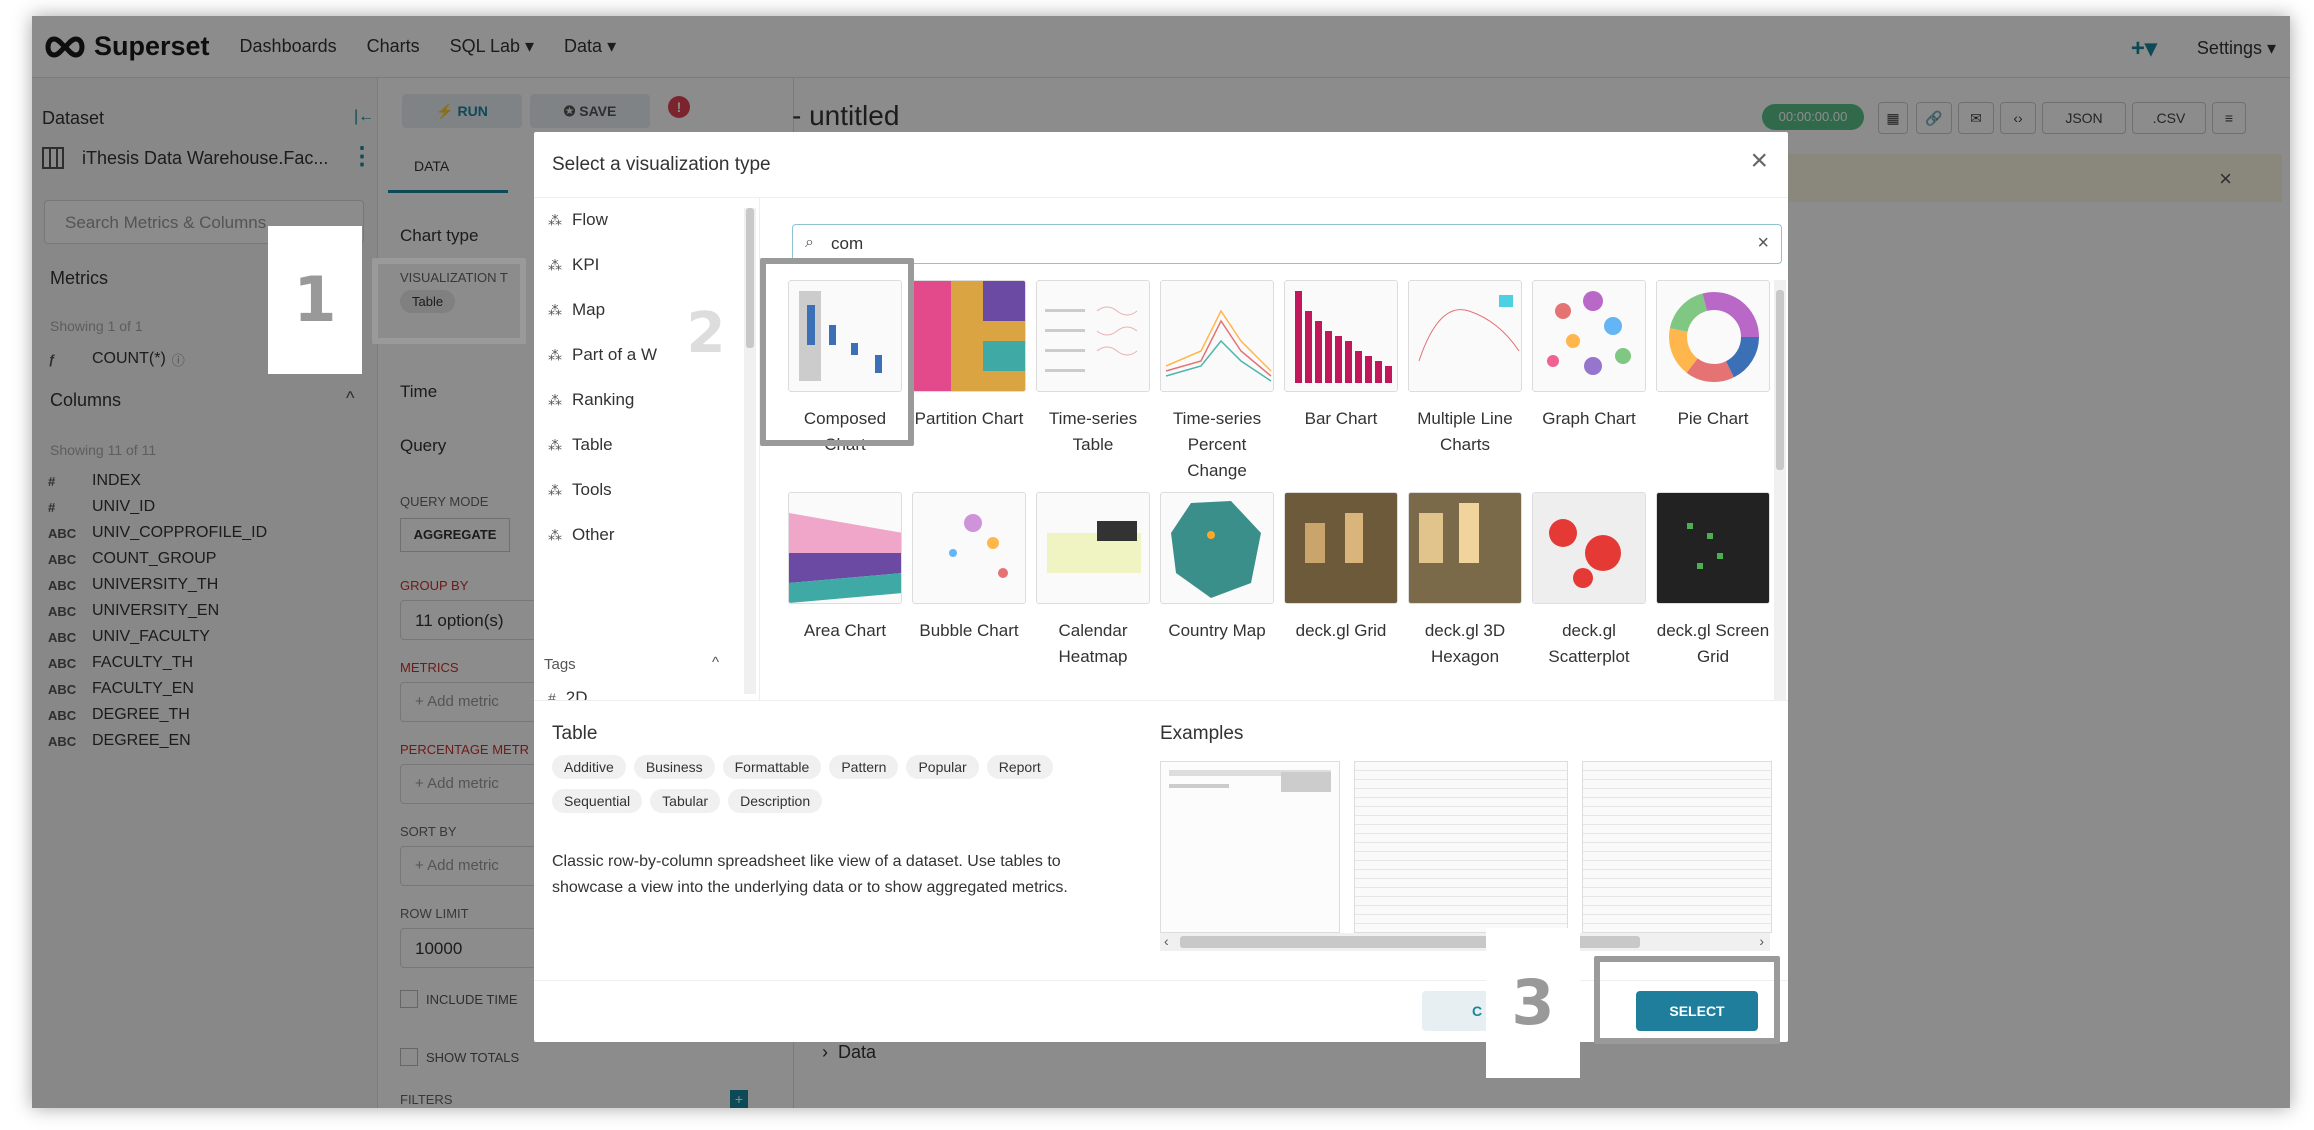  I want to click on step-marker-3: 3, so click(1533, 1003).